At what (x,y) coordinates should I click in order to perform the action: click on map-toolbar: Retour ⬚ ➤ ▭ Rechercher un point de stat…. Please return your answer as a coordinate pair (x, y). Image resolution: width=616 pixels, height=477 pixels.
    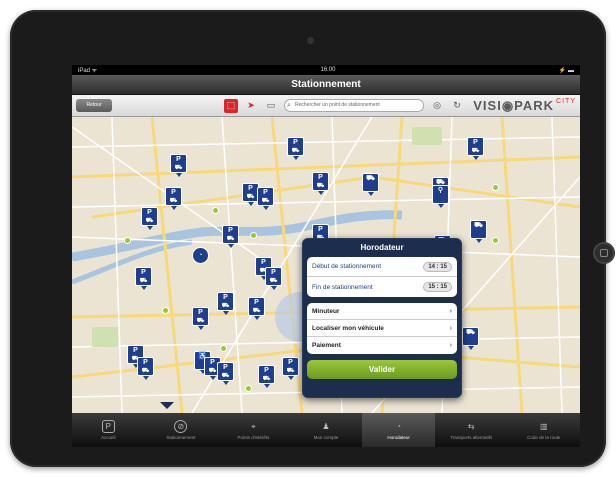
    Looking at the image, I should click on (326, 106).